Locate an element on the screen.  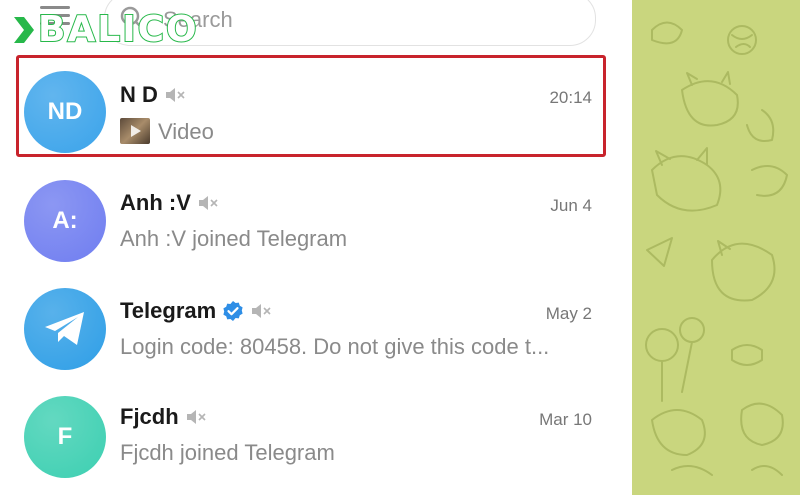
chat-name-line: Fjcdh is located at coordinates (163, 417).